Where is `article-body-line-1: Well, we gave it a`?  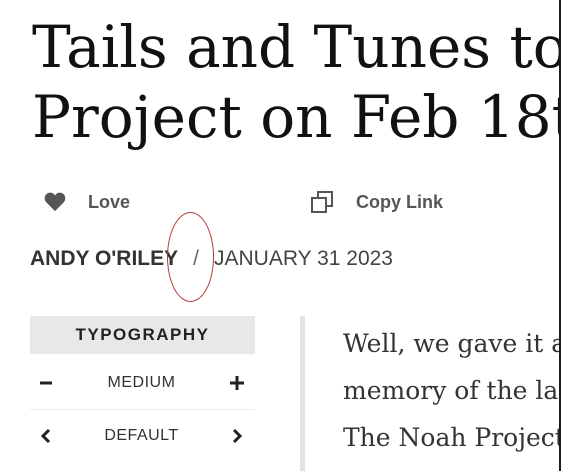
article-body-line-1: Well, we gave it a is located at coordinates (452, 343).